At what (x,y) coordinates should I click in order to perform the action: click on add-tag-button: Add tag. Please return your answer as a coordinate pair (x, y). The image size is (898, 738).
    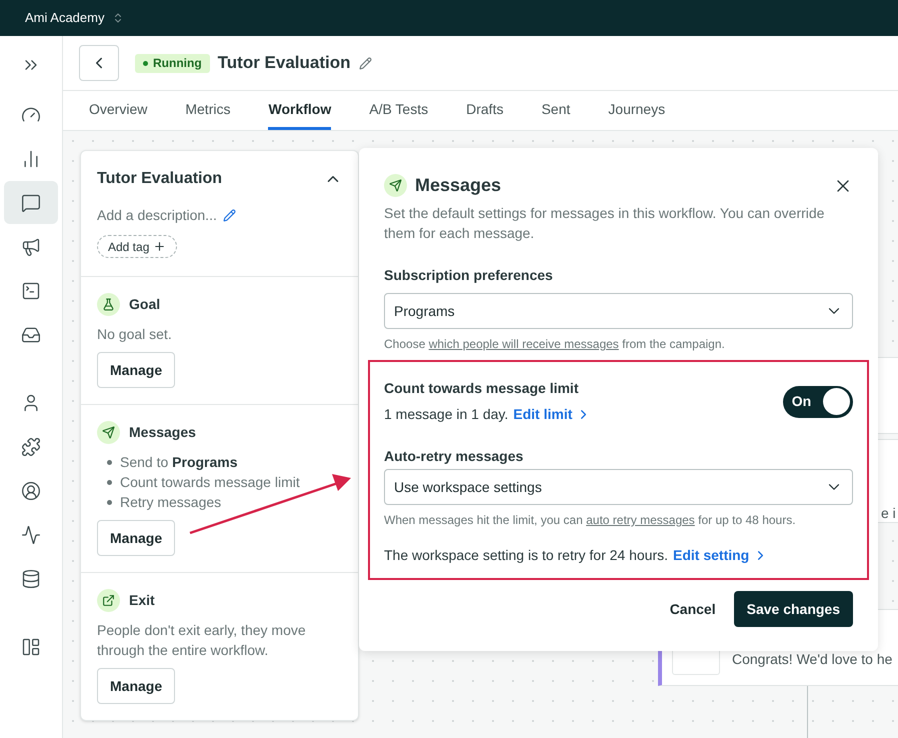
    Looking at the image, I should click on (137, 246).